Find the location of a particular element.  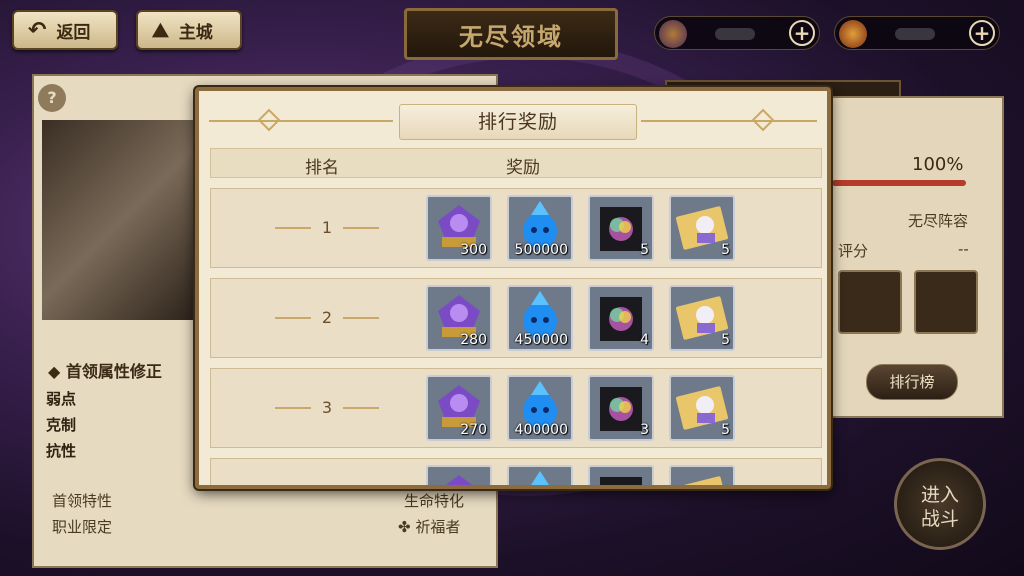

blue-soul-icon is located at coordinates (540, 475).